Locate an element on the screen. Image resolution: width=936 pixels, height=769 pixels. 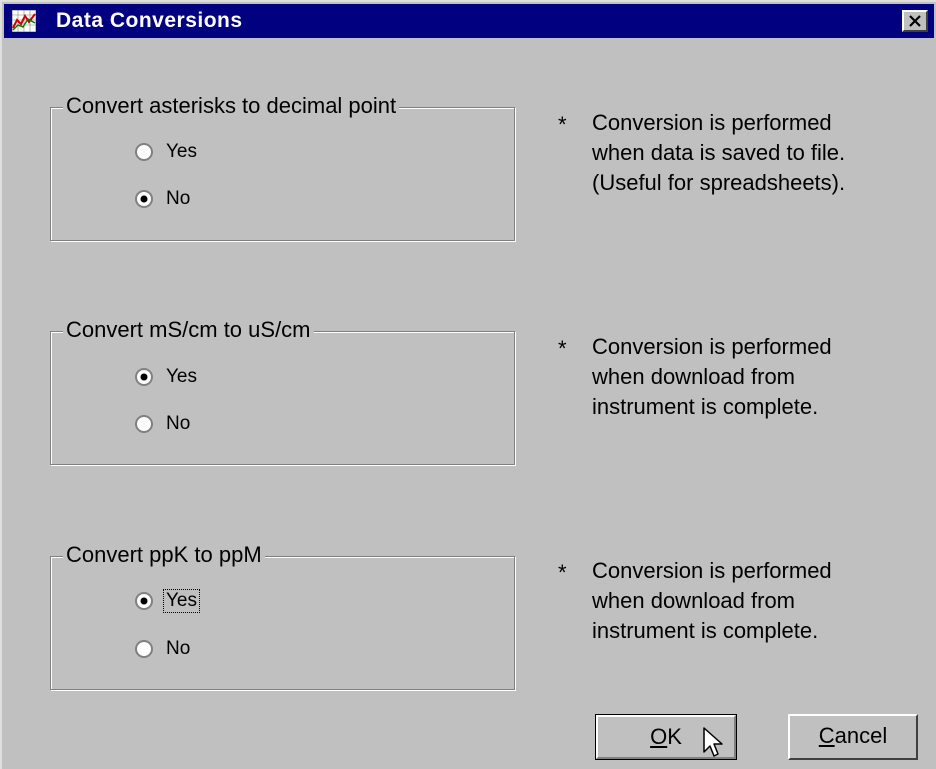
asterisk-yes-radio: Yes is located at coordinates (166, 152).